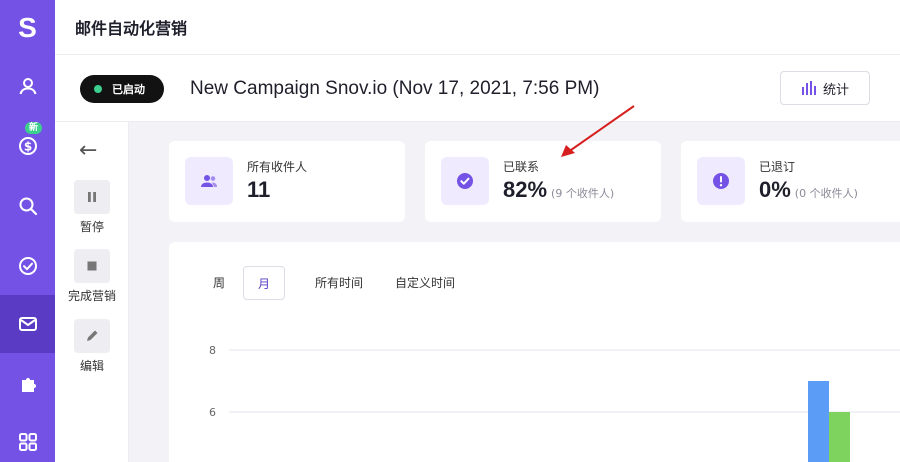 The image size is (900, 462). What do you see at coordinates (583, 193) in the screenshot?
I see `card-subvalue: (9 个收件人)` at bounding box center [583, 193].